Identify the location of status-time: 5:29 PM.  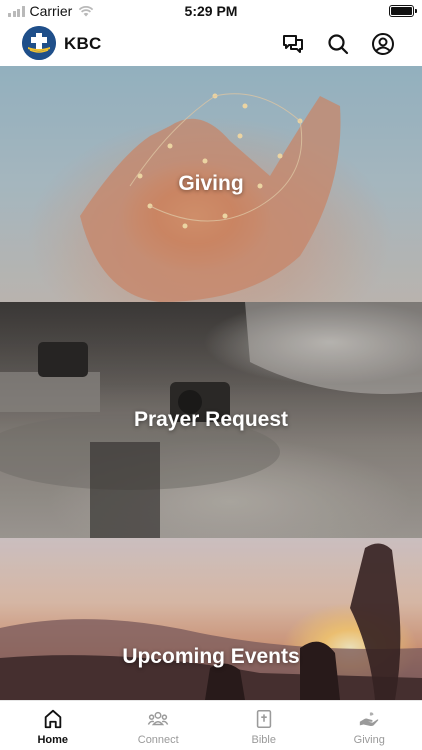
(211, 11).